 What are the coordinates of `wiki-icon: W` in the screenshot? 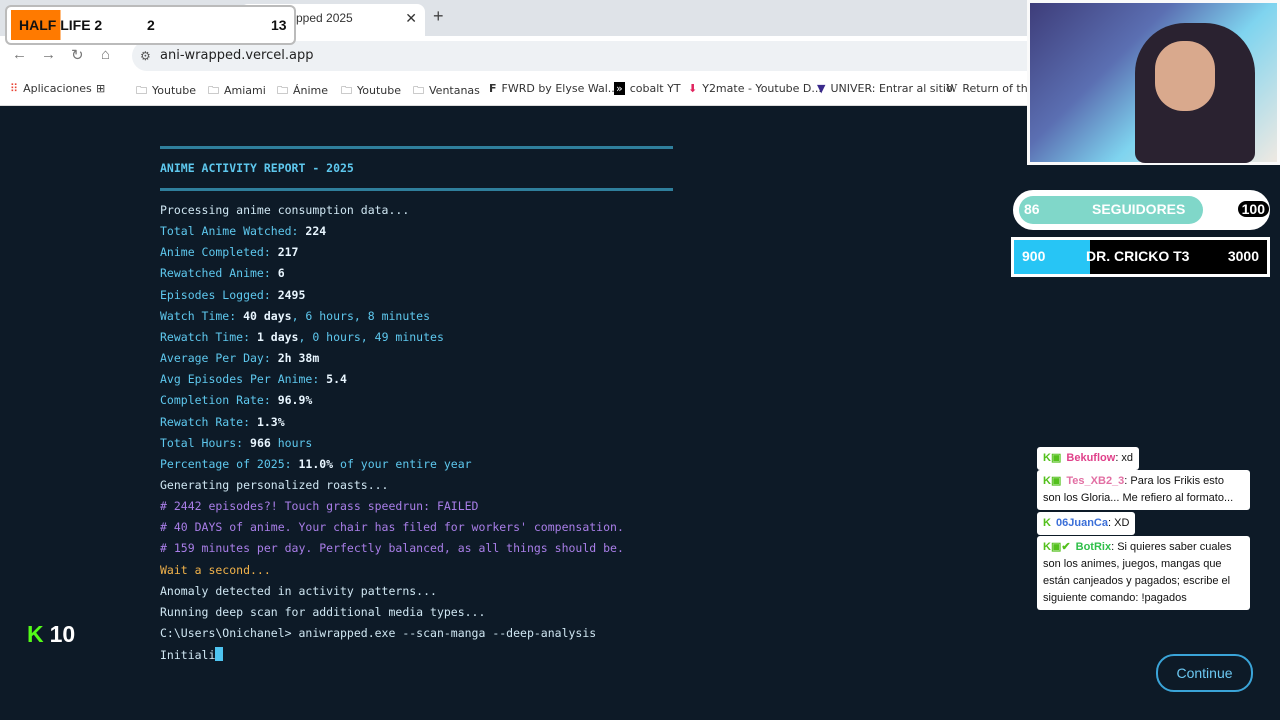 It's located at (952, 88).